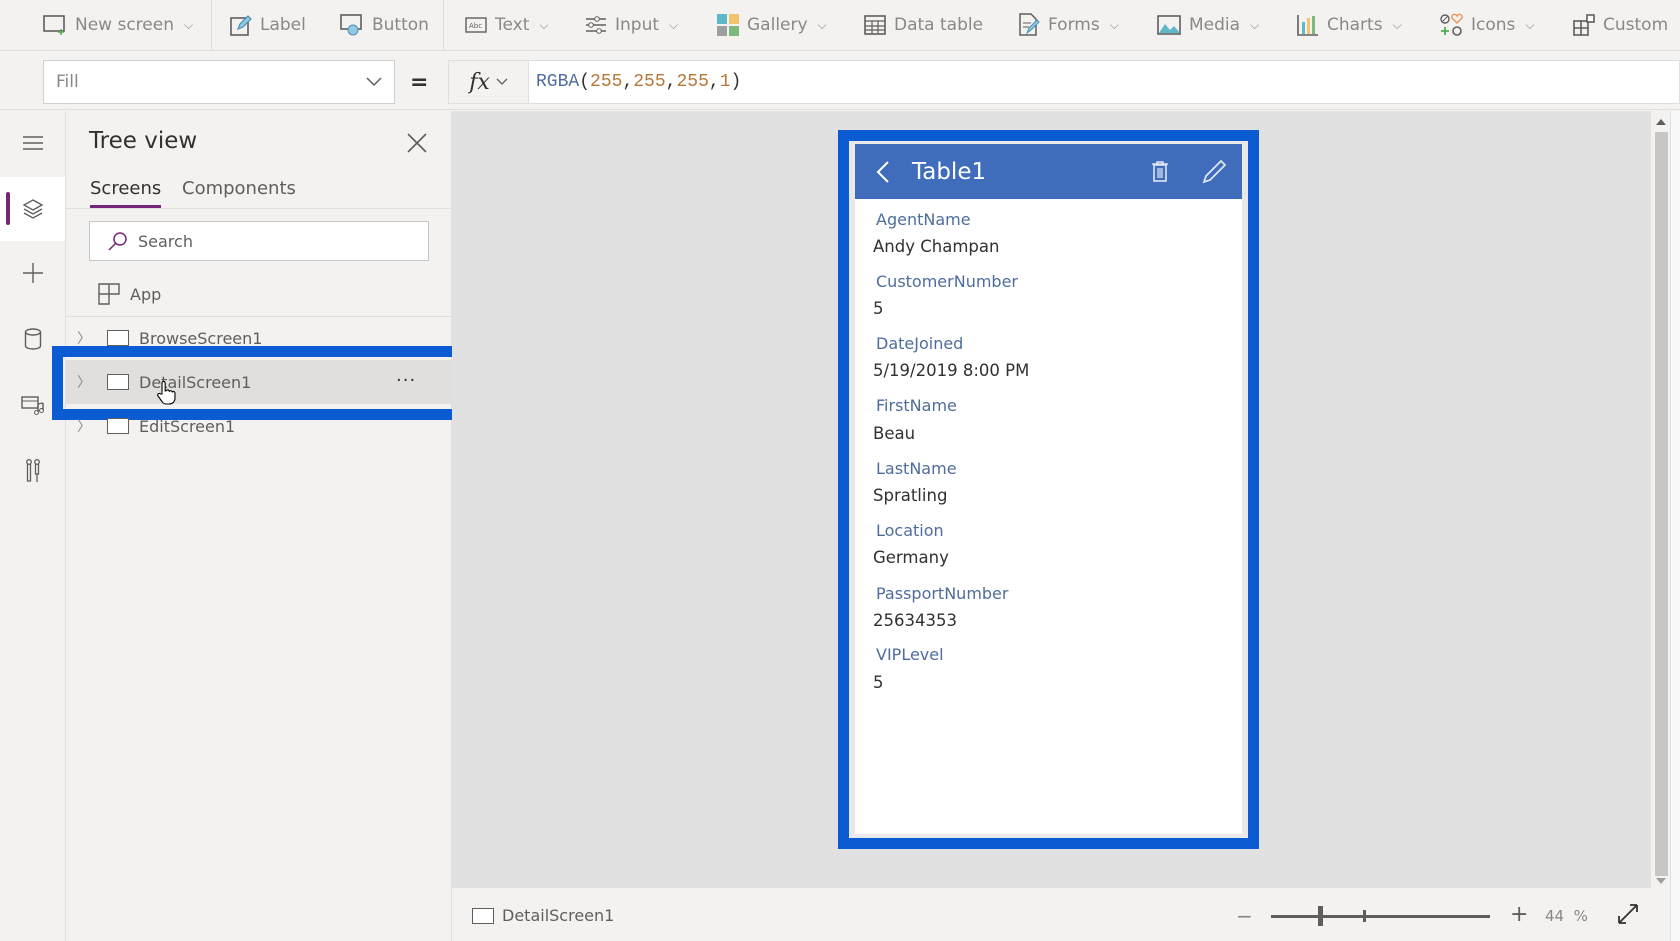  I want to click on field-value: Germany, so click(911, 557).